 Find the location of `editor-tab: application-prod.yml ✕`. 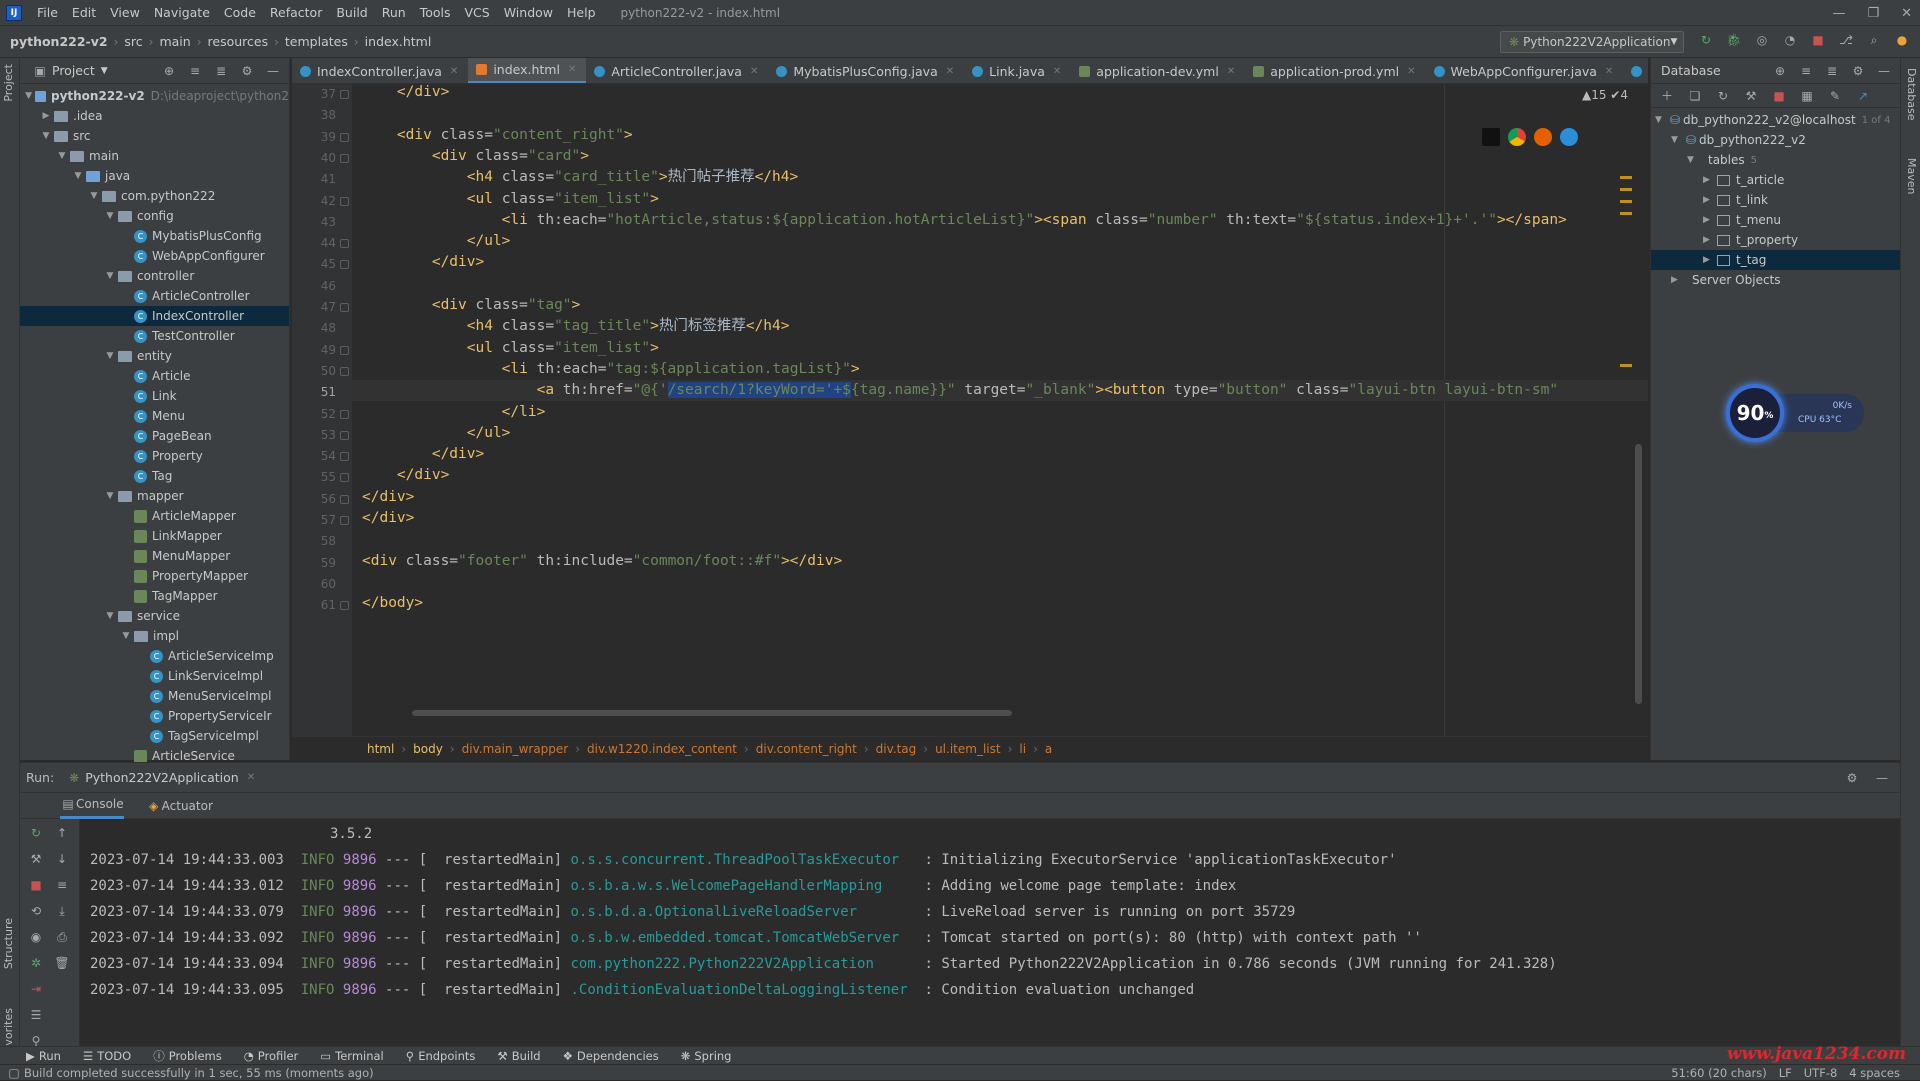

editor-tab: application-prod.yml ✕ is located at coordinates (1335, 70).